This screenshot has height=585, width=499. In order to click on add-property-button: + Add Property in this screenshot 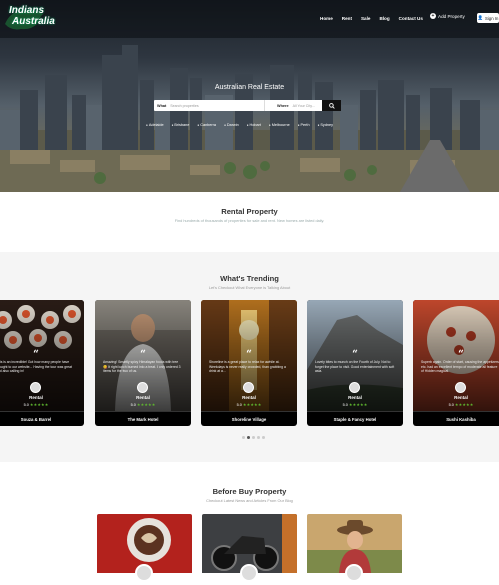, I will do `click(447, 16)`.